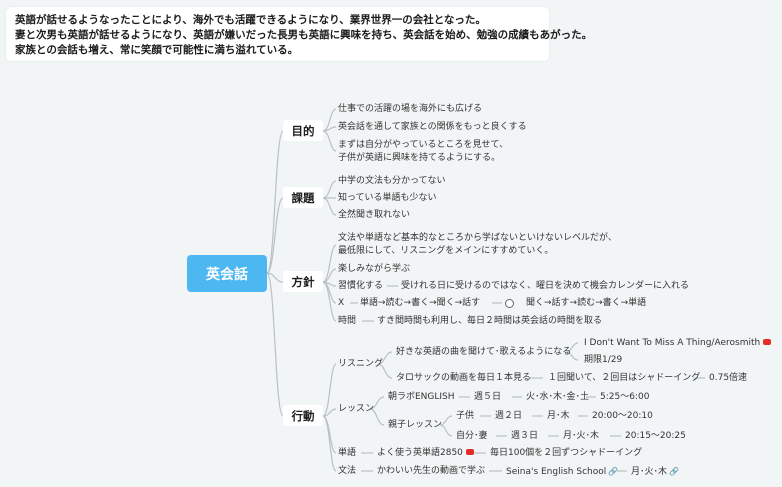  What do you see at coordinates (303, 130) in the screenshot?
I see `branch-mokuteki: 目的` at bounding box center [303, 130].